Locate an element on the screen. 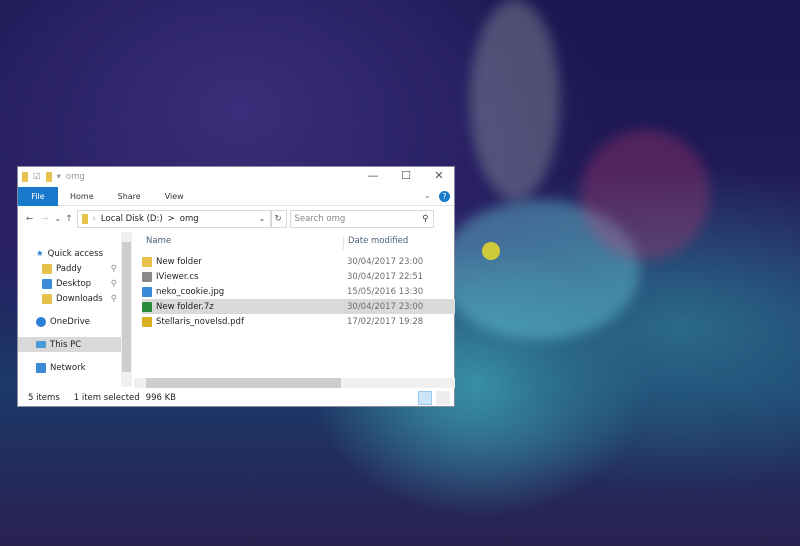  nav-this-pc: This PC is located at coordinates (69, 344).